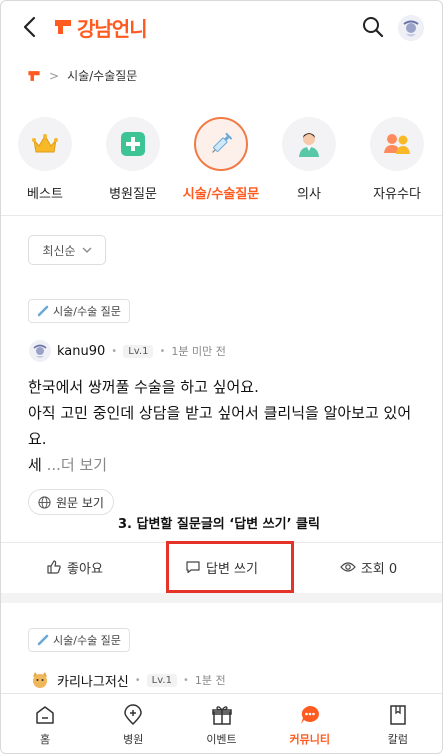 This screenshot has width=443, height=754. What do you see at coordinates (45, 739) in the screenshot?
I see `nav-label: 홈` at bounding box center [45, 739].